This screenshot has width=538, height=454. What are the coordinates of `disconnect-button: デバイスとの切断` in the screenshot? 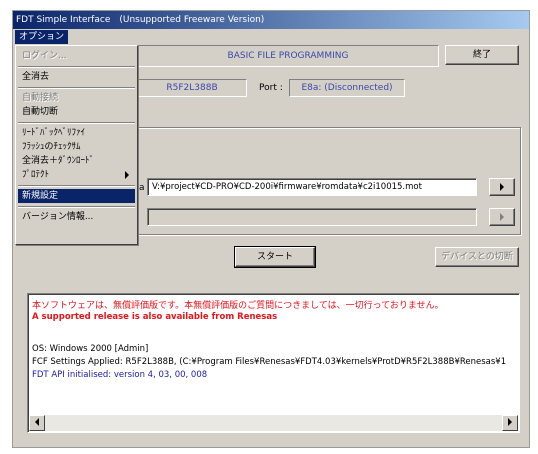 It's located at (477, 257).